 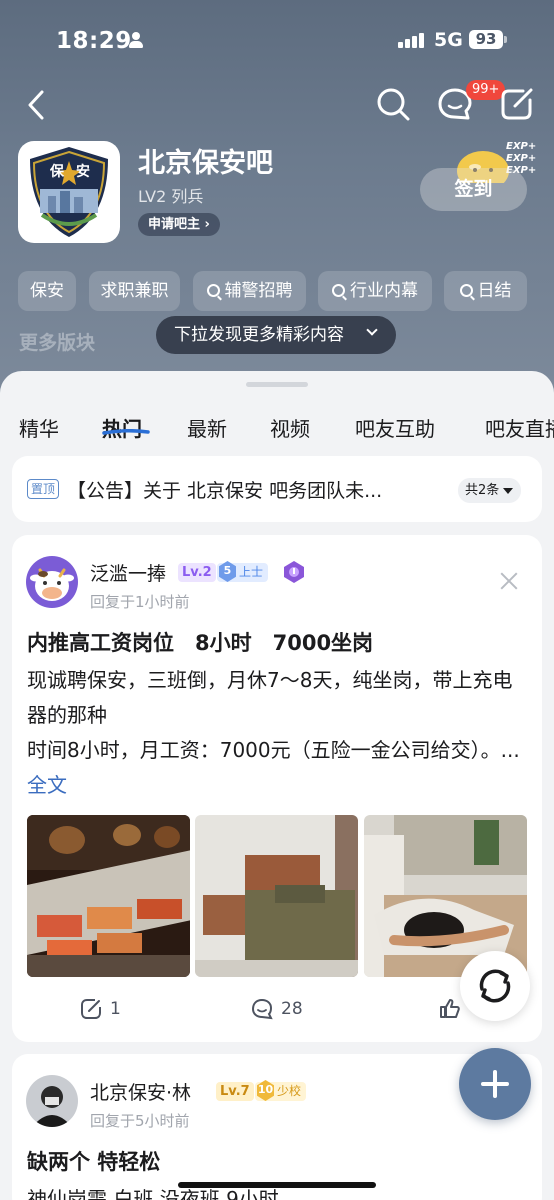 I want to click on tab-live: 吧友直播, so click(x=519, y=427).